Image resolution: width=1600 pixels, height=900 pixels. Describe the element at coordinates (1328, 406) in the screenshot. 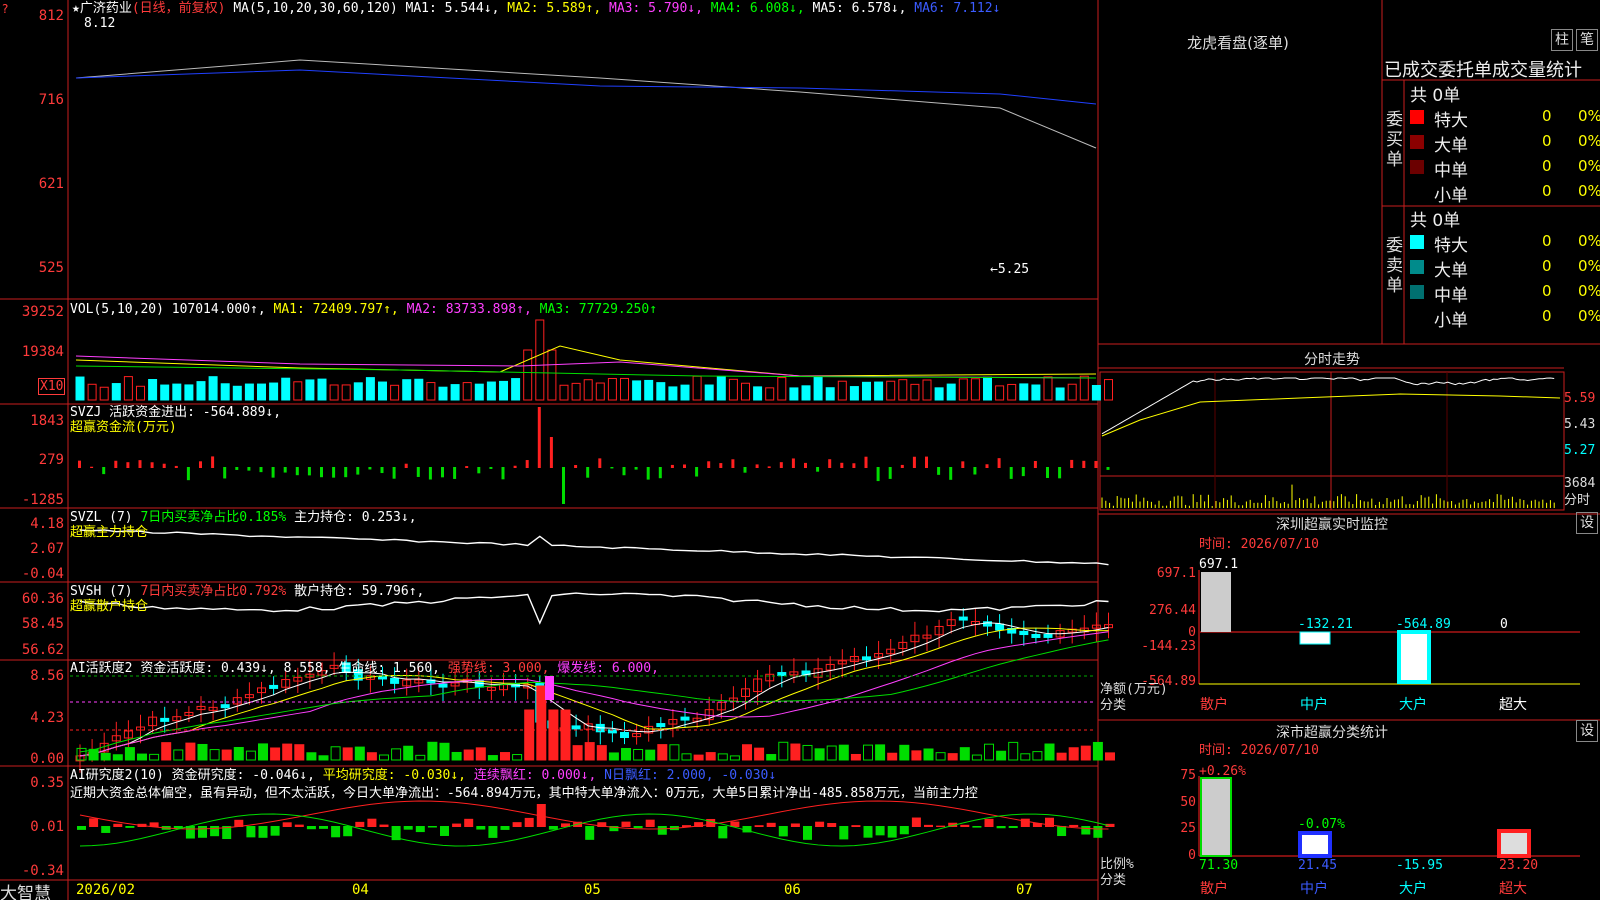

I see `intraday-price-line` at that location.